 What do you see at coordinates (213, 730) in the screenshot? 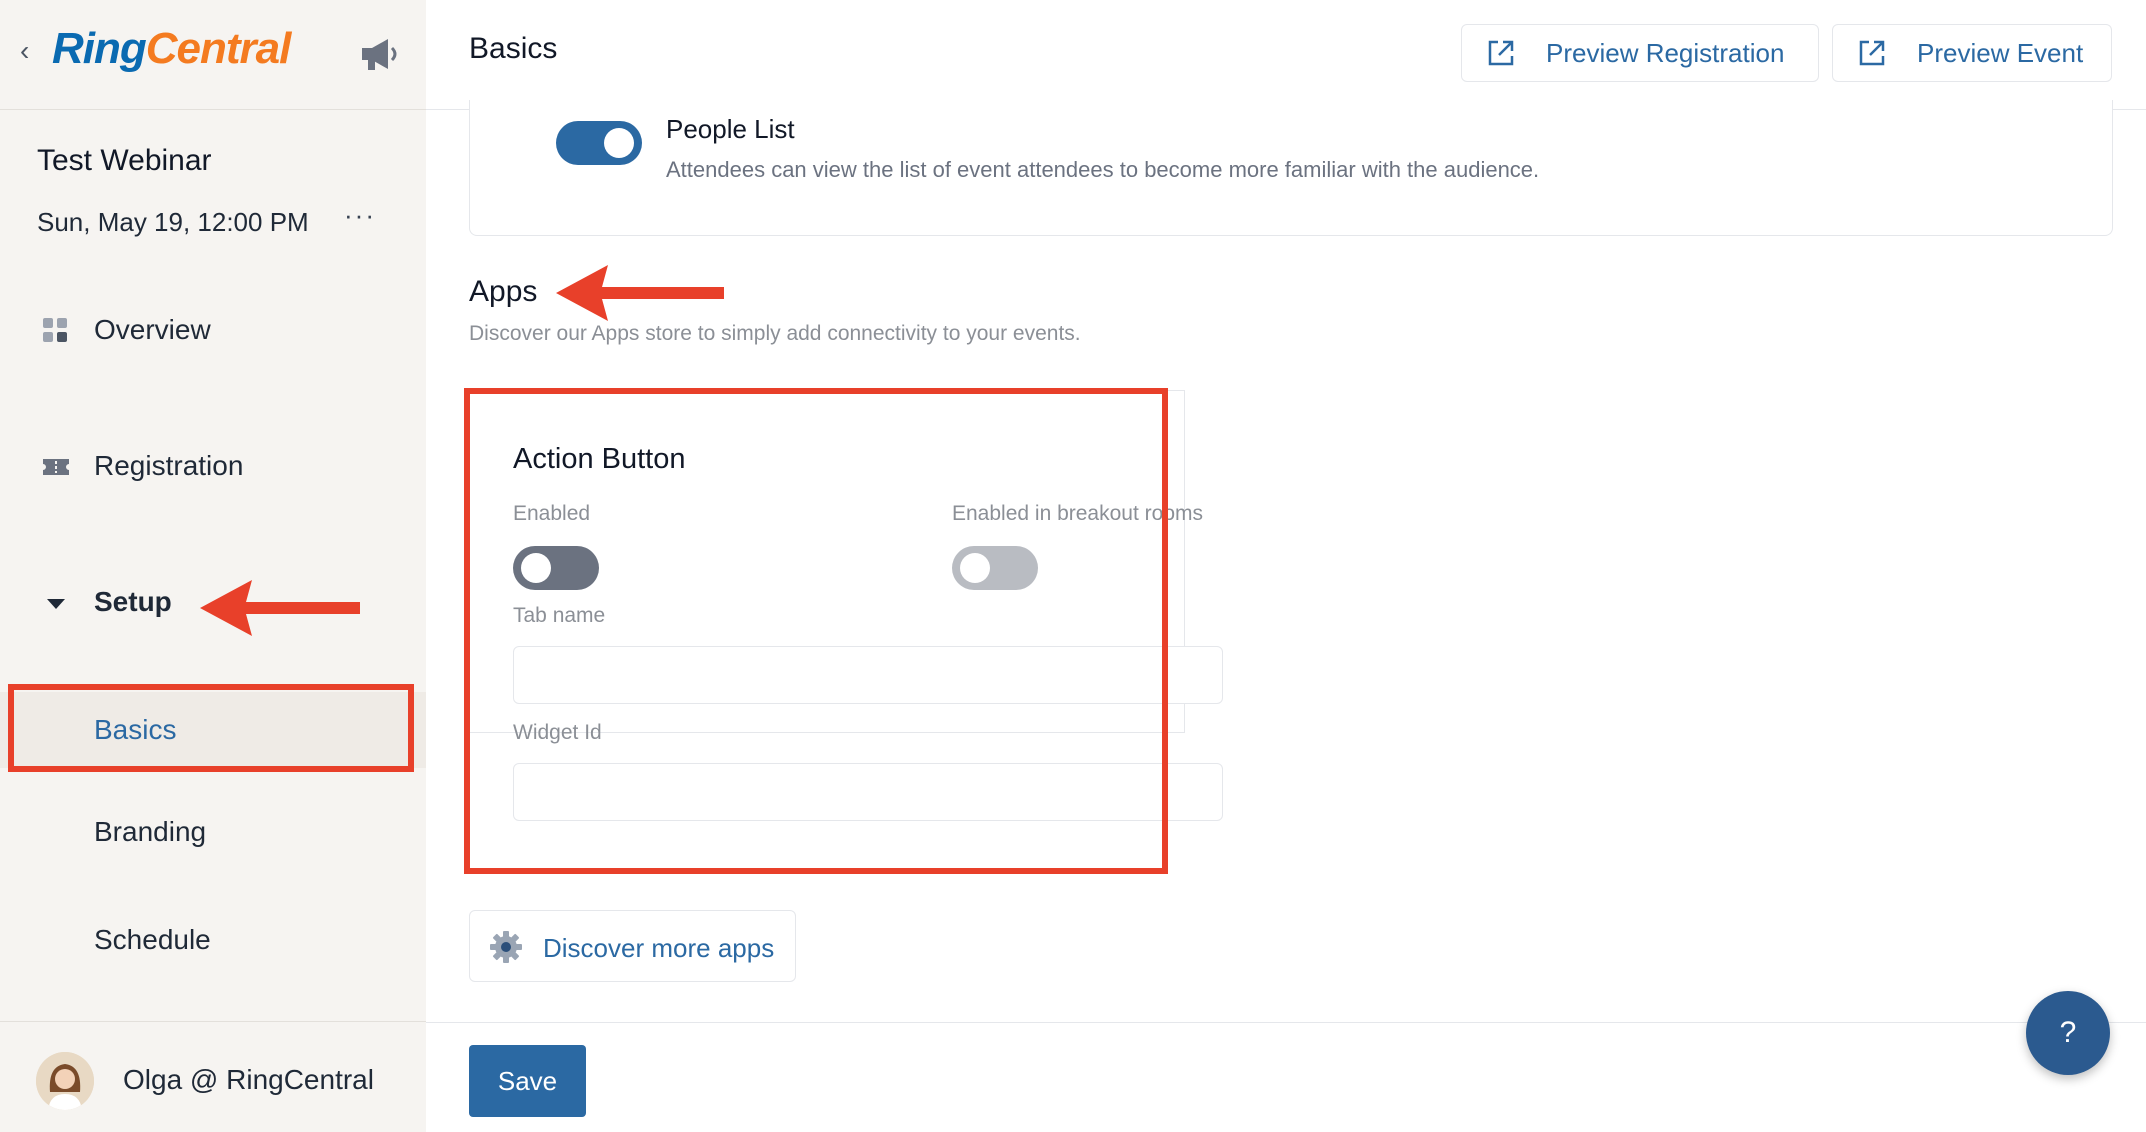
I see `sidebar-item-basics: Basics` at bounding box center [213, 730].